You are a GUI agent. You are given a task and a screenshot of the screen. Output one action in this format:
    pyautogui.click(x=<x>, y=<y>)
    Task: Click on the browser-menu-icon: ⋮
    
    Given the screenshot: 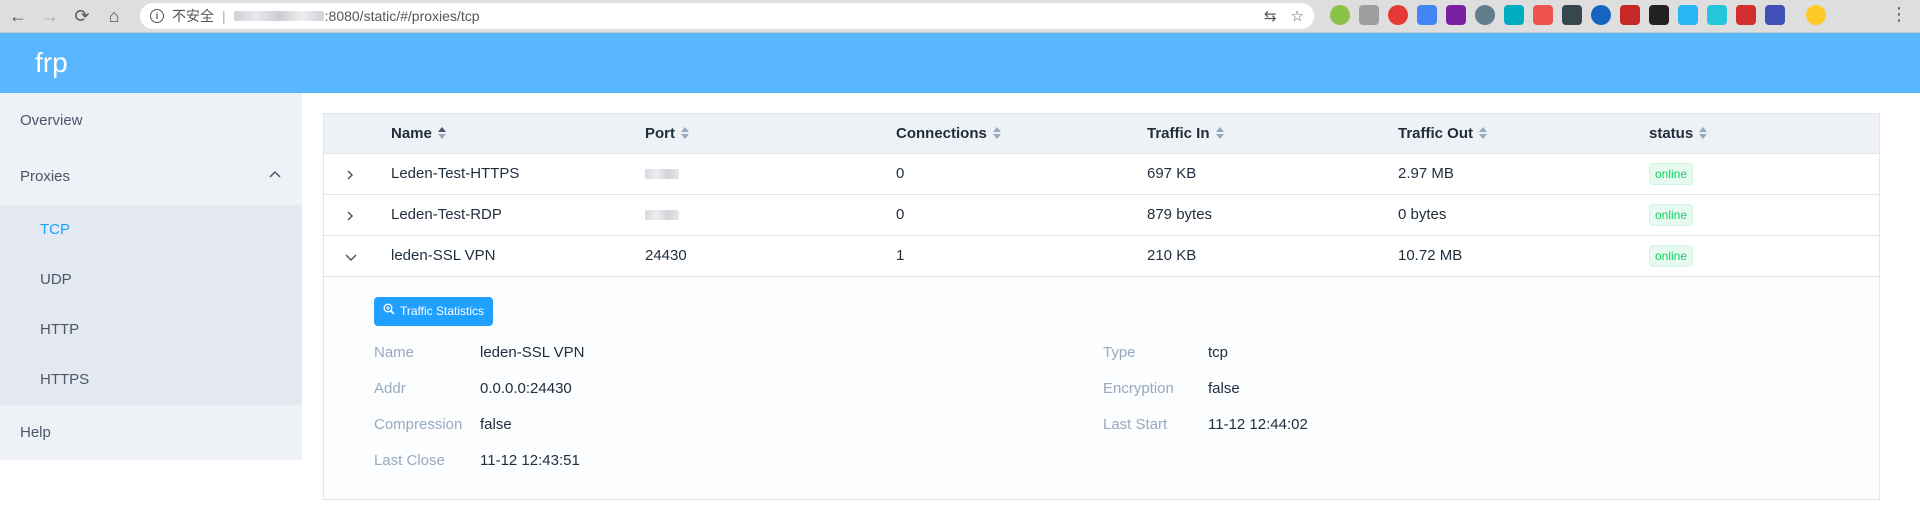 What is the action you would take?
    pyautogui.click(x=1899, y=14)
    